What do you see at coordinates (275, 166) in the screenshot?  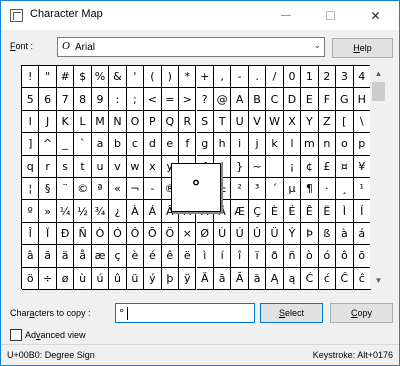 I see `character-cell` at bounding box center [275, 166].